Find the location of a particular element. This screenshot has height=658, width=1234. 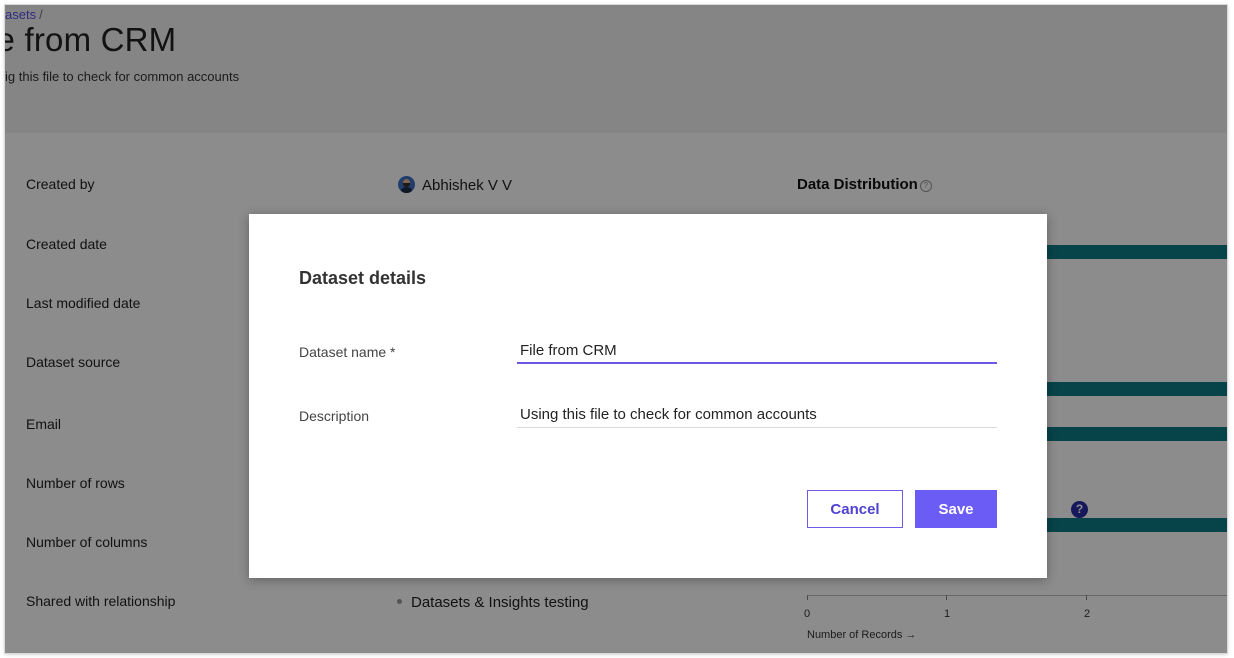

save-button: Save is located at coordinates (956, 509).